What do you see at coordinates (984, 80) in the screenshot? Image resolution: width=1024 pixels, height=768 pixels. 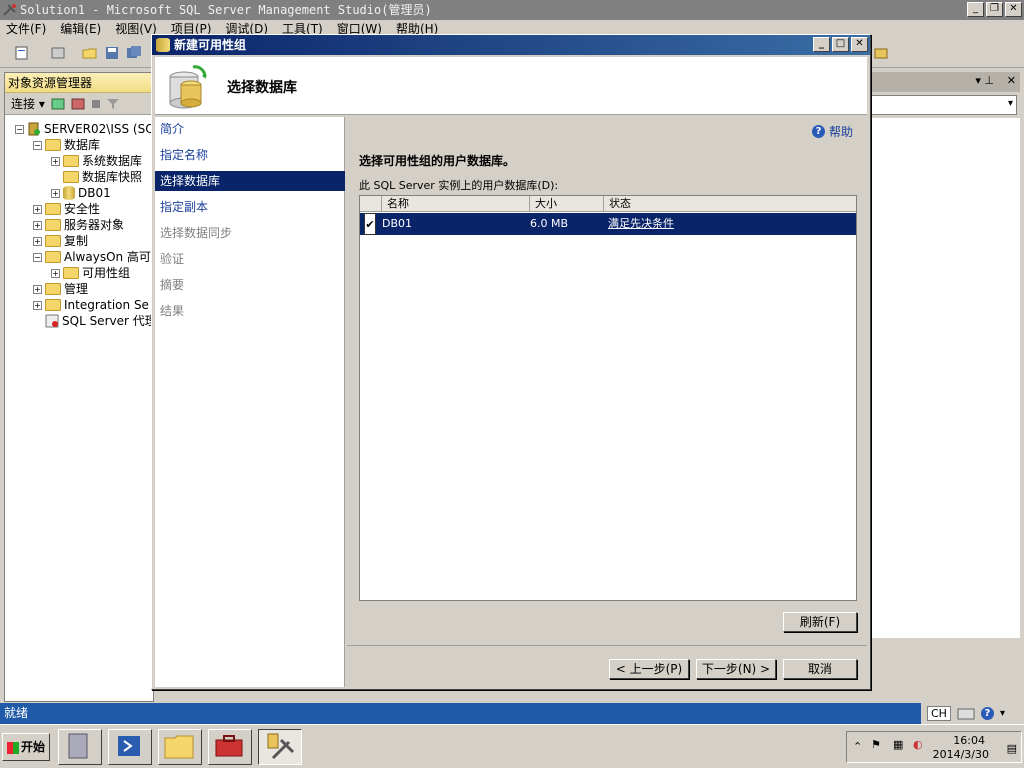 I see `pin-icon: ▾ ⊥` at bounding box center [984, 80].